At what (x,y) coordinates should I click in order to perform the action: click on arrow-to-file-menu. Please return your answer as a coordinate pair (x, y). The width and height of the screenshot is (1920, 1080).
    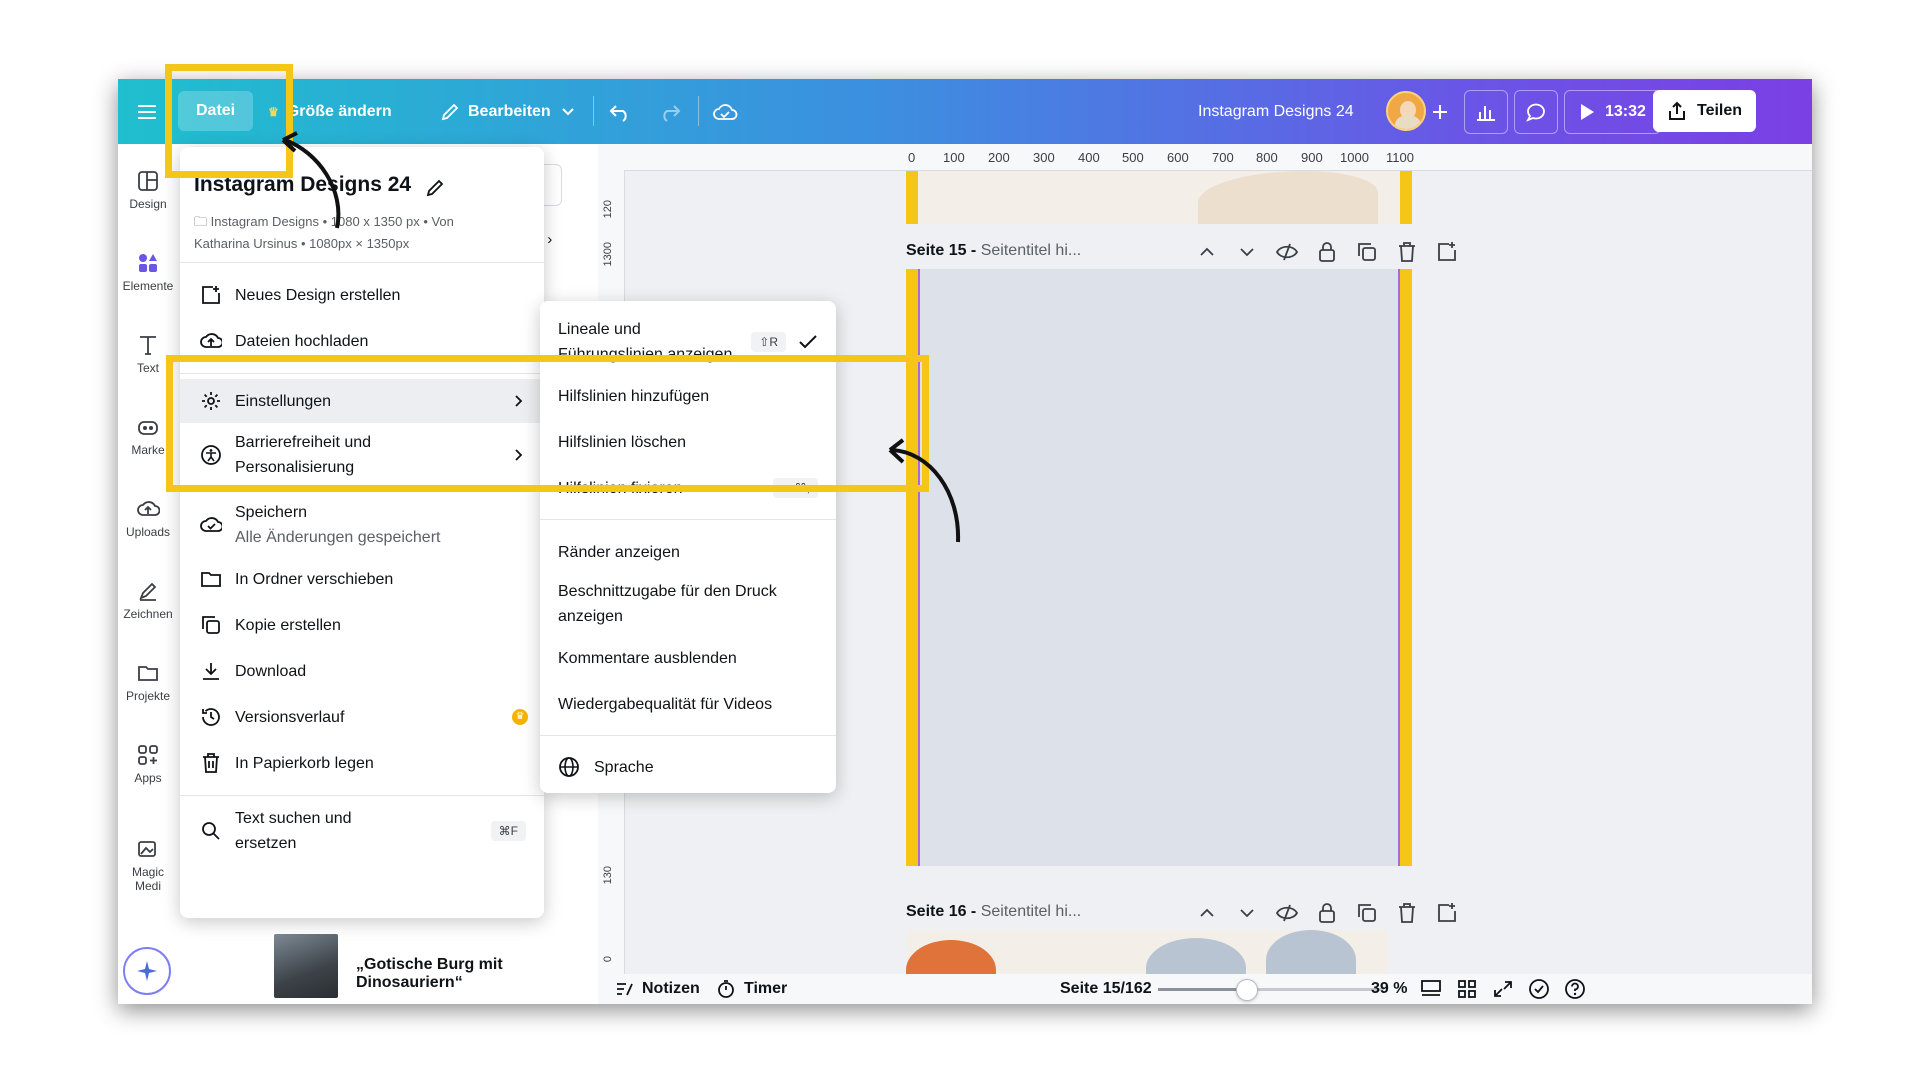
    Looking at the image, I should click on (312, 183).